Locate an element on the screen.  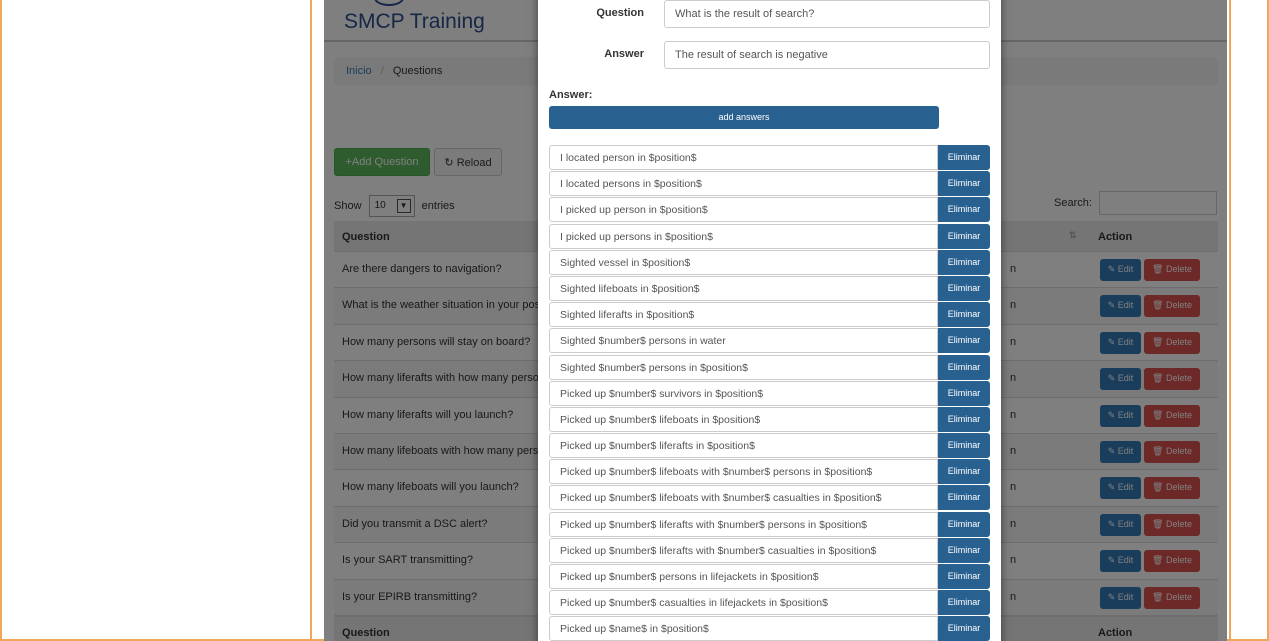
frame-divider-right is located at coordinates (1230, 320).